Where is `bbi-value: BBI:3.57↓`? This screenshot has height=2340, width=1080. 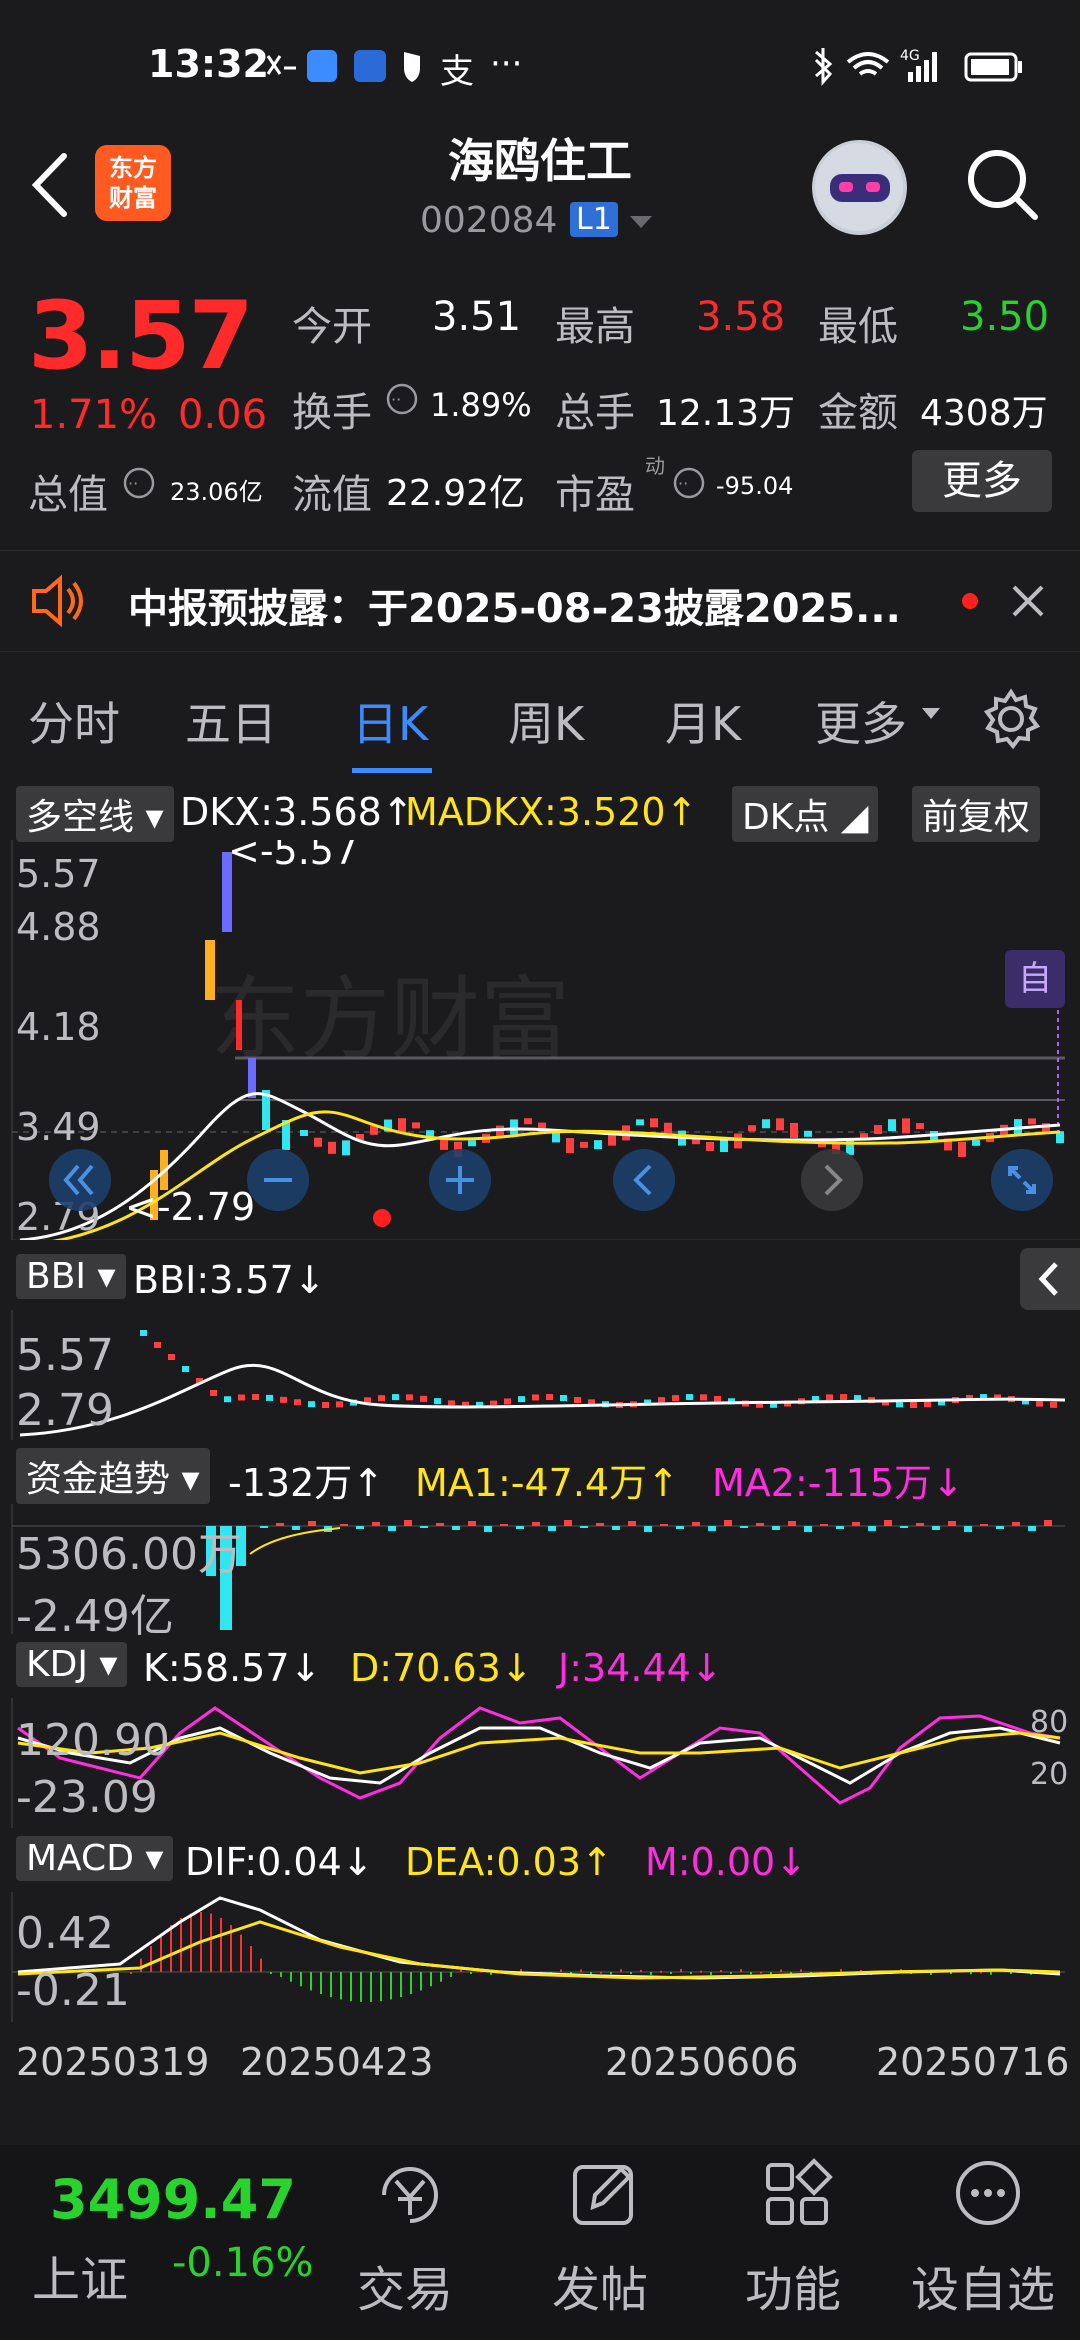 bbi-value: BBI:3.57↓ is located at coordinates (229, 1280).